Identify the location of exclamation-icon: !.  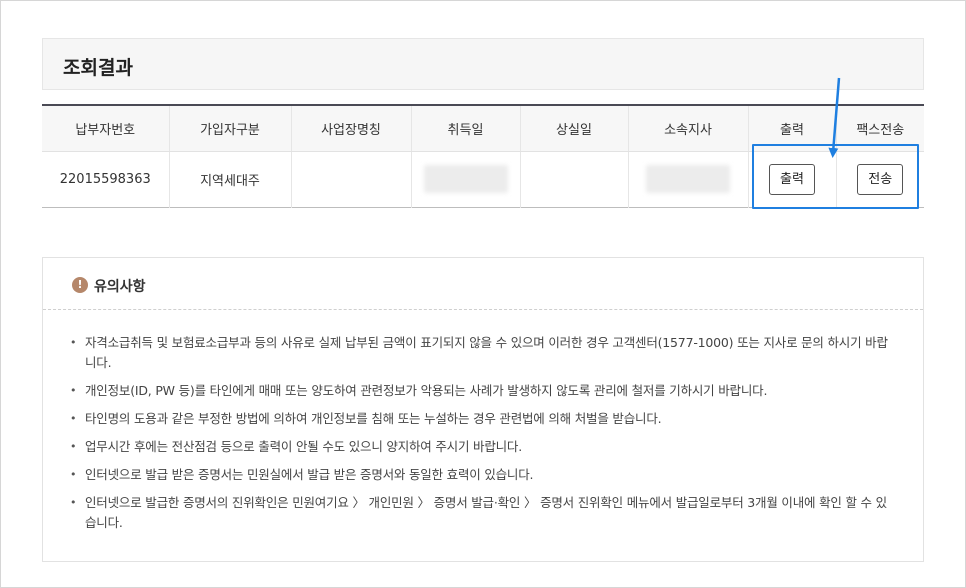
(80, 285).